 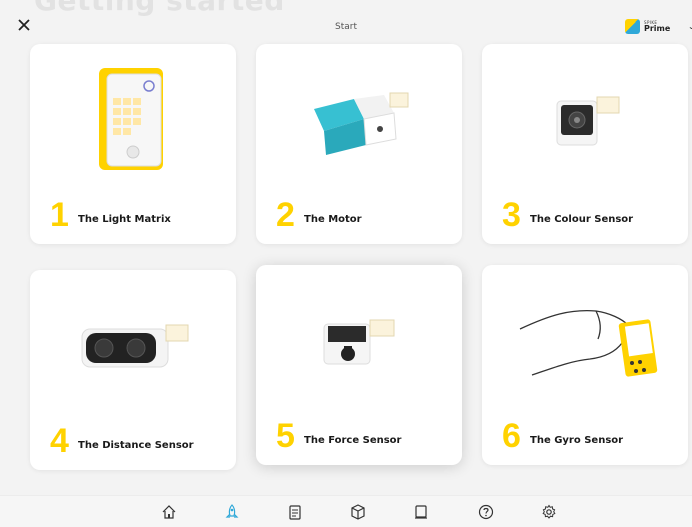 I want to click on card-label: The Colour Sensor, so click(x=582, y=219).